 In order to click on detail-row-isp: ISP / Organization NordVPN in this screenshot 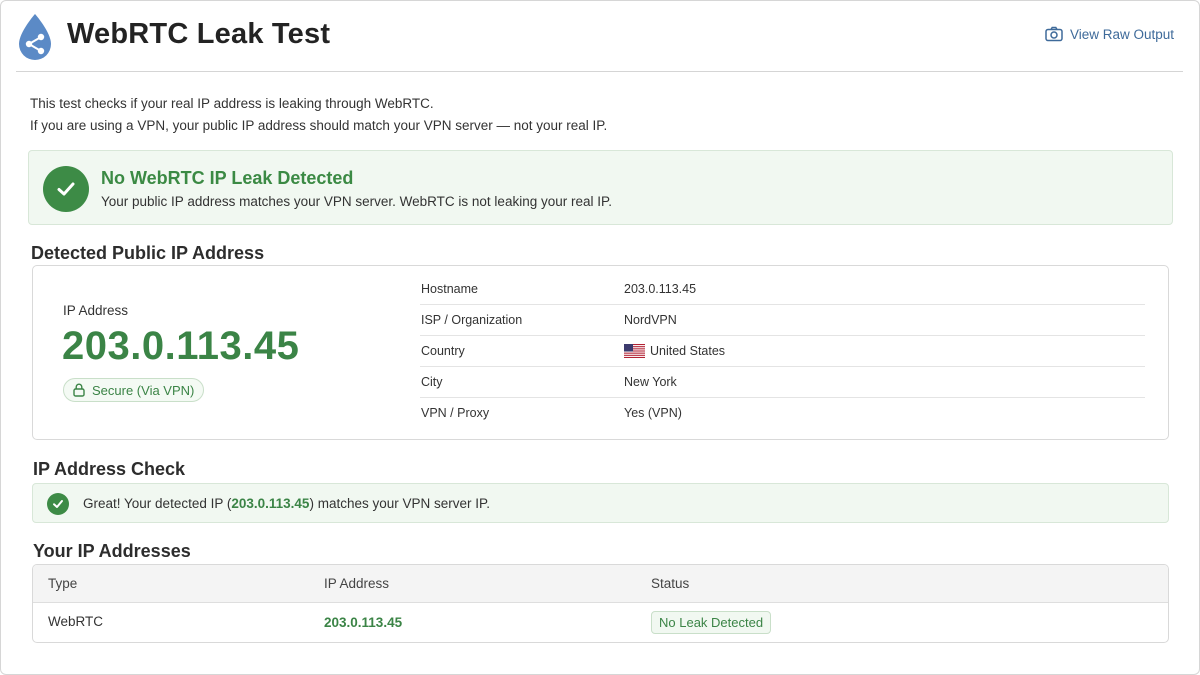, I will do `click(782, 320)`.